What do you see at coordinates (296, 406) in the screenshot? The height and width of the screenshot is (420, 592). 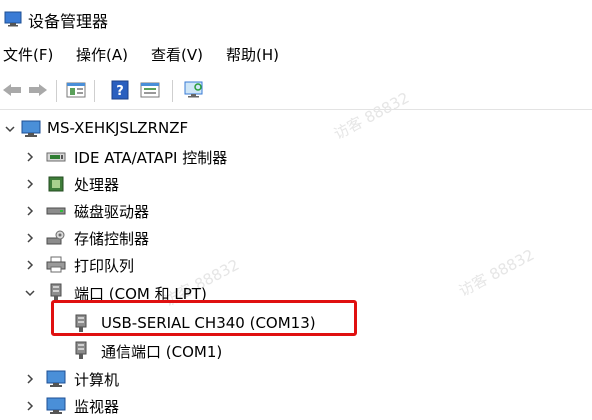 I see `tree-item-monitor: 监视器` at bounding box center [296, 406].